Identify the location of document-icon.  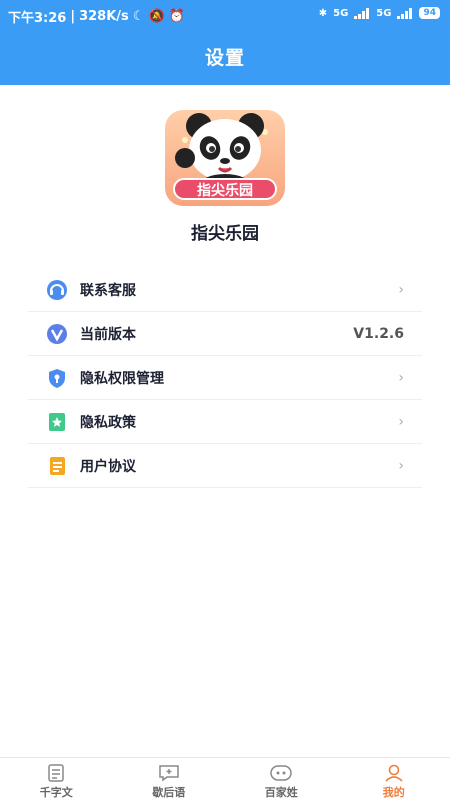
(56, 773).